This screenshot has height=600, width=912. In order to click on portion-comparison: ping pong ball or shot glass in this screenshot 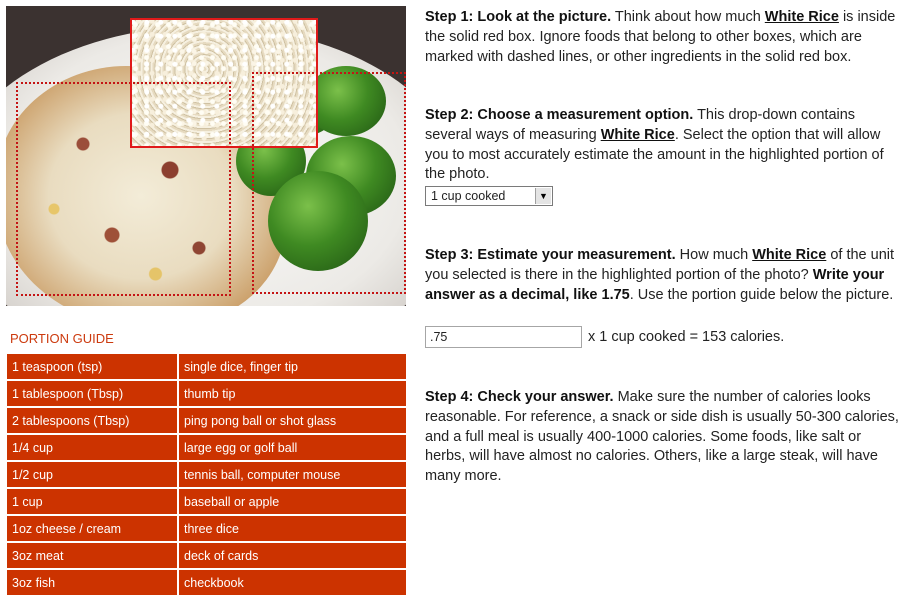, I will do `click(292, 420)`.